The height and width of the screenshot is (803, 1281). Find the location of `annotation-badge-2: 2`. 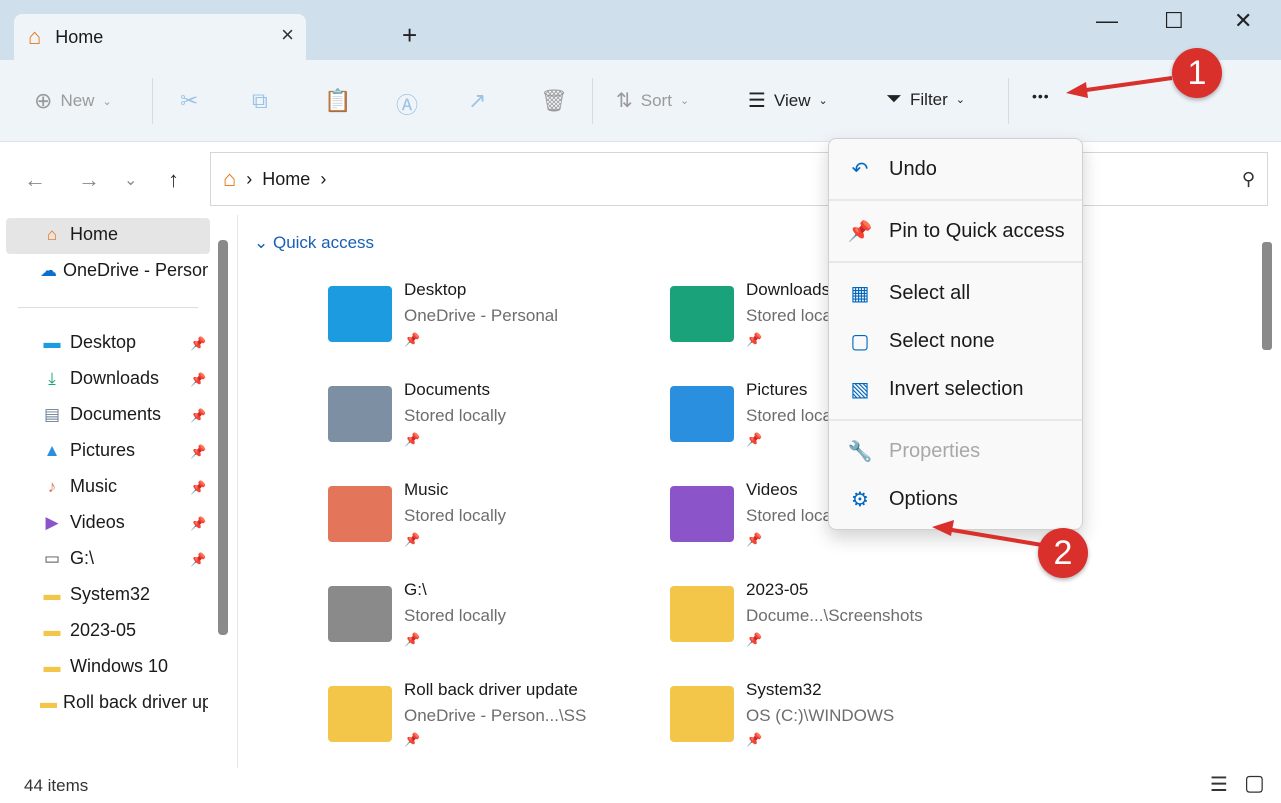

annotation-badge-2: 2 is located at coordinates (1063, 553).